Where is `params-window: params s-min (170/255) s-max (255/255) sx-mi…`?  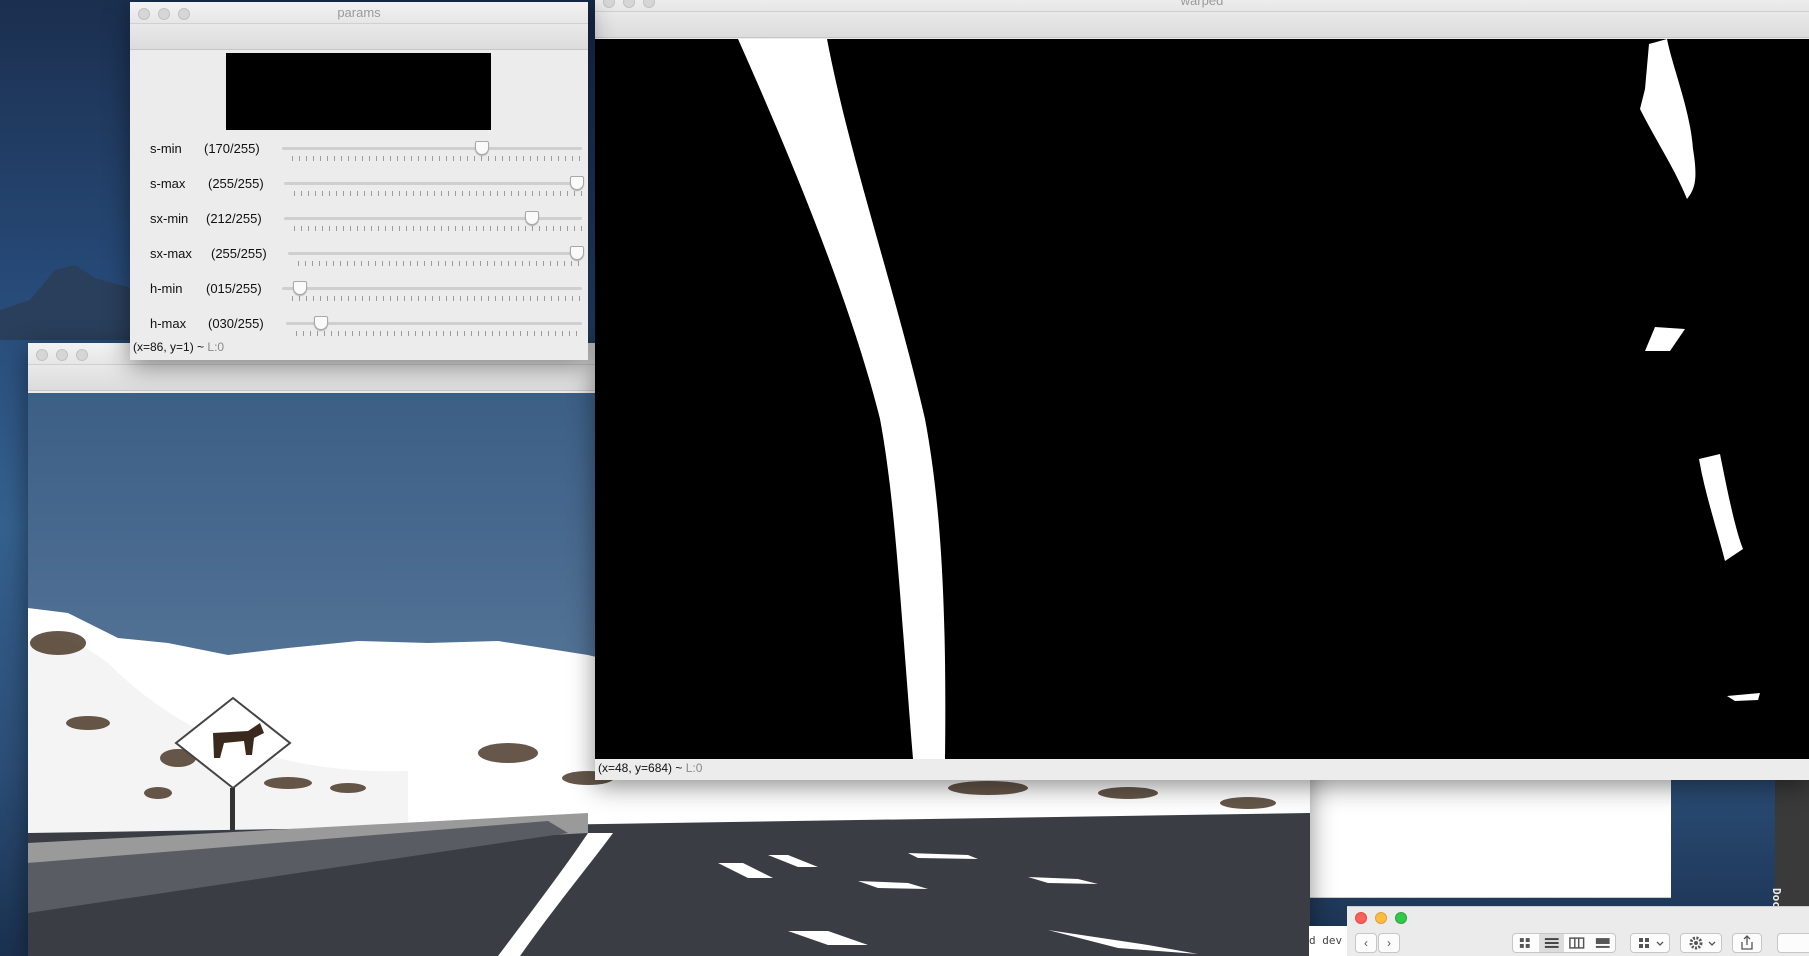
params-window: params s-min (170/255) s-max (255/255) sx-mi… is located at coordinates (359, 181).